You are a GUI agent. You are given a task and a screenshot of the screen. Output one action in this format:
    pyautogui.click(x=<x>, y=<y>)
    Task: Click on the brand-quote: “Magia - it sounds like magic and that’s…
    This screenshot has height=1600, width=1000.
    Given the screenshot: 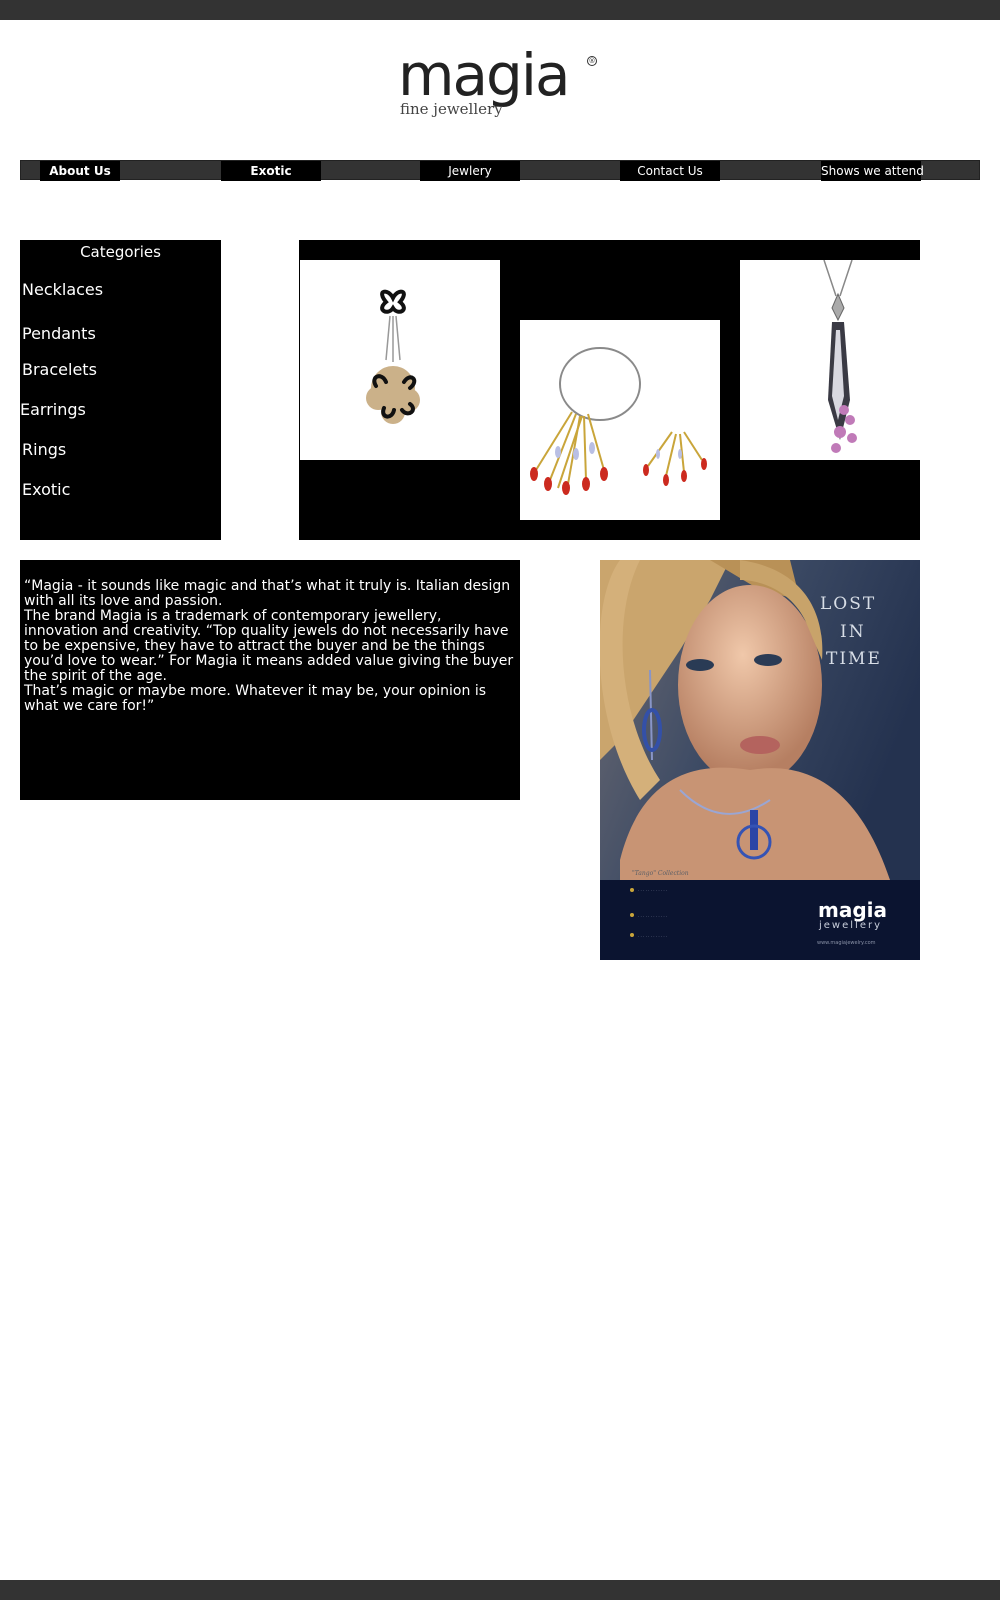 What is the action you would take?
    pyautogui.click(x=270, y=680)
    